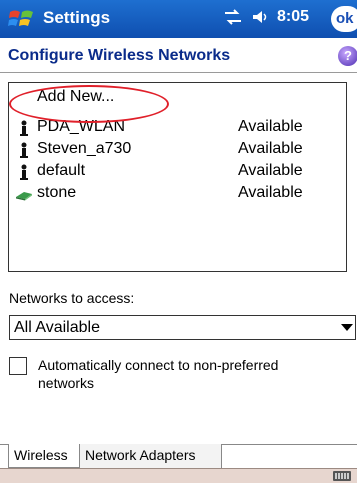 The image size is (357, 483). I want to click on status-area: 8:05, so click(266, 17).